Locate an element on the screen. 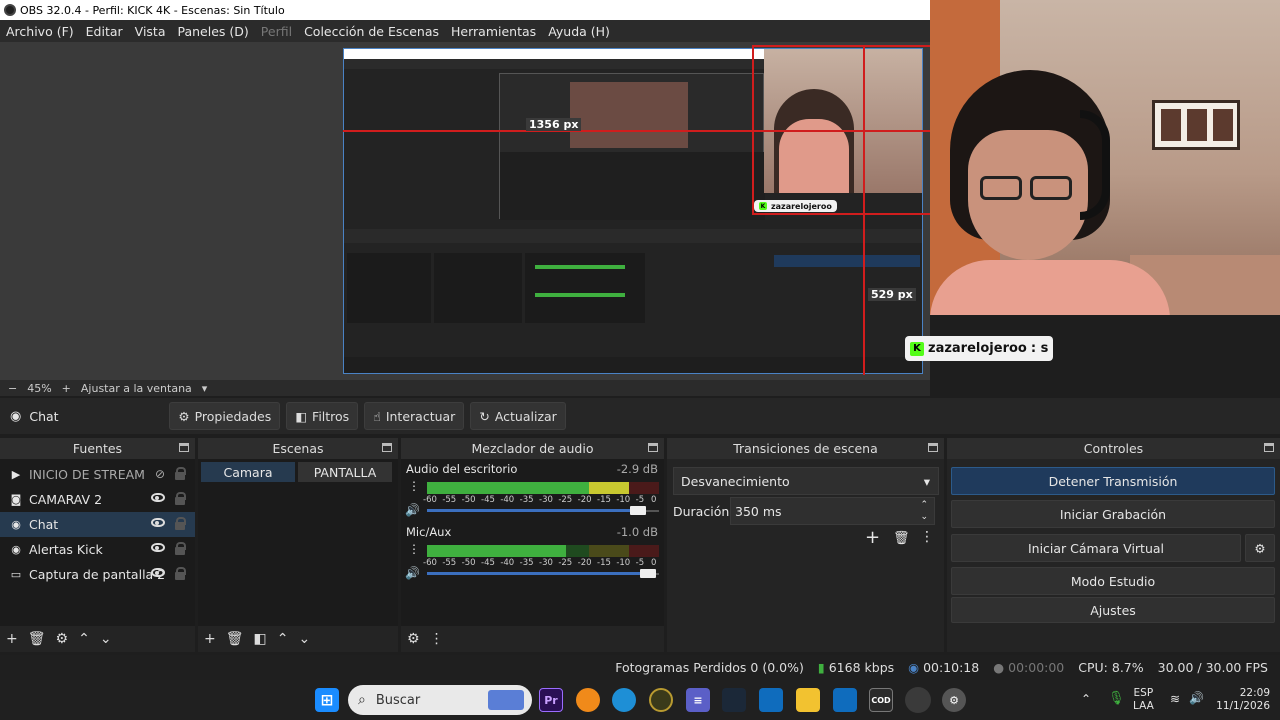 The image size is (1280, 720). virtual-camera-button: Iniciar Cámara Virtual is located at coordinates (1096, 548).